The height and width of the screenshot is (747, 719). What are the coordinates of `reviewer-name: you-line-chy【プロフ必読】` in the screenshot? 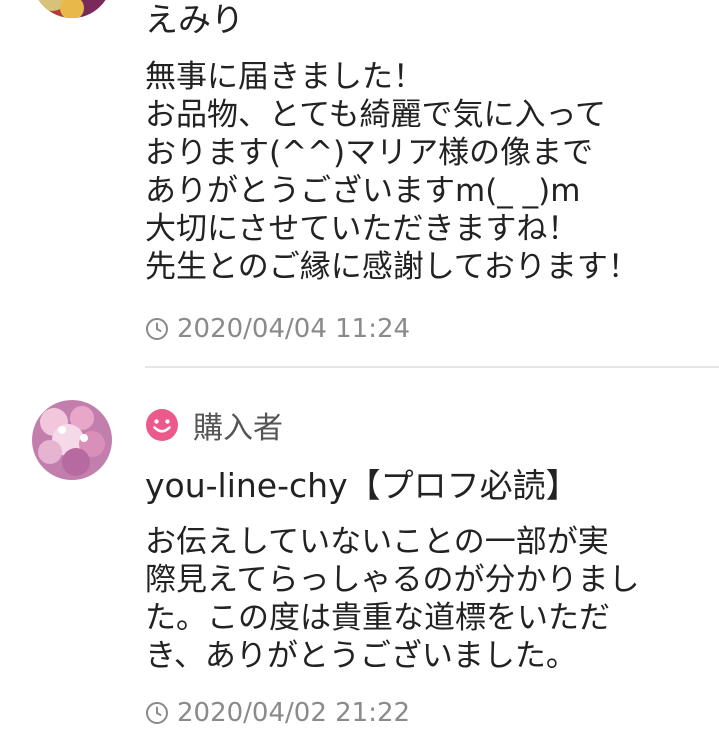 It's located at (362, 486).